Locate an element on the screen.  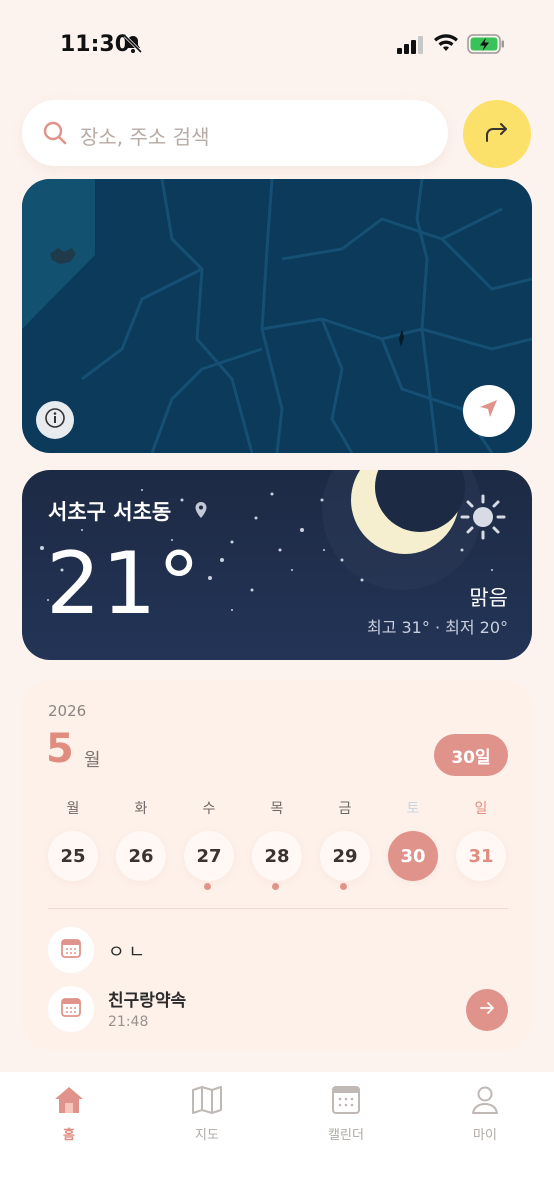
status-bar: 11:30 is located at coordinates (277, 45).